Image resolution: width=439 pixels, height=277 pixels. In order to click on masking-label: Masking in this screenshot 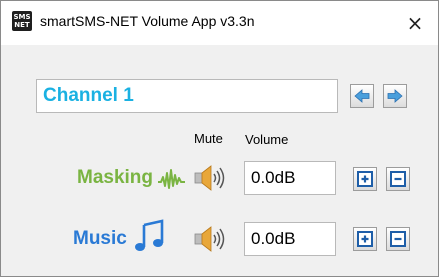, I will do `click(115, 177)`.